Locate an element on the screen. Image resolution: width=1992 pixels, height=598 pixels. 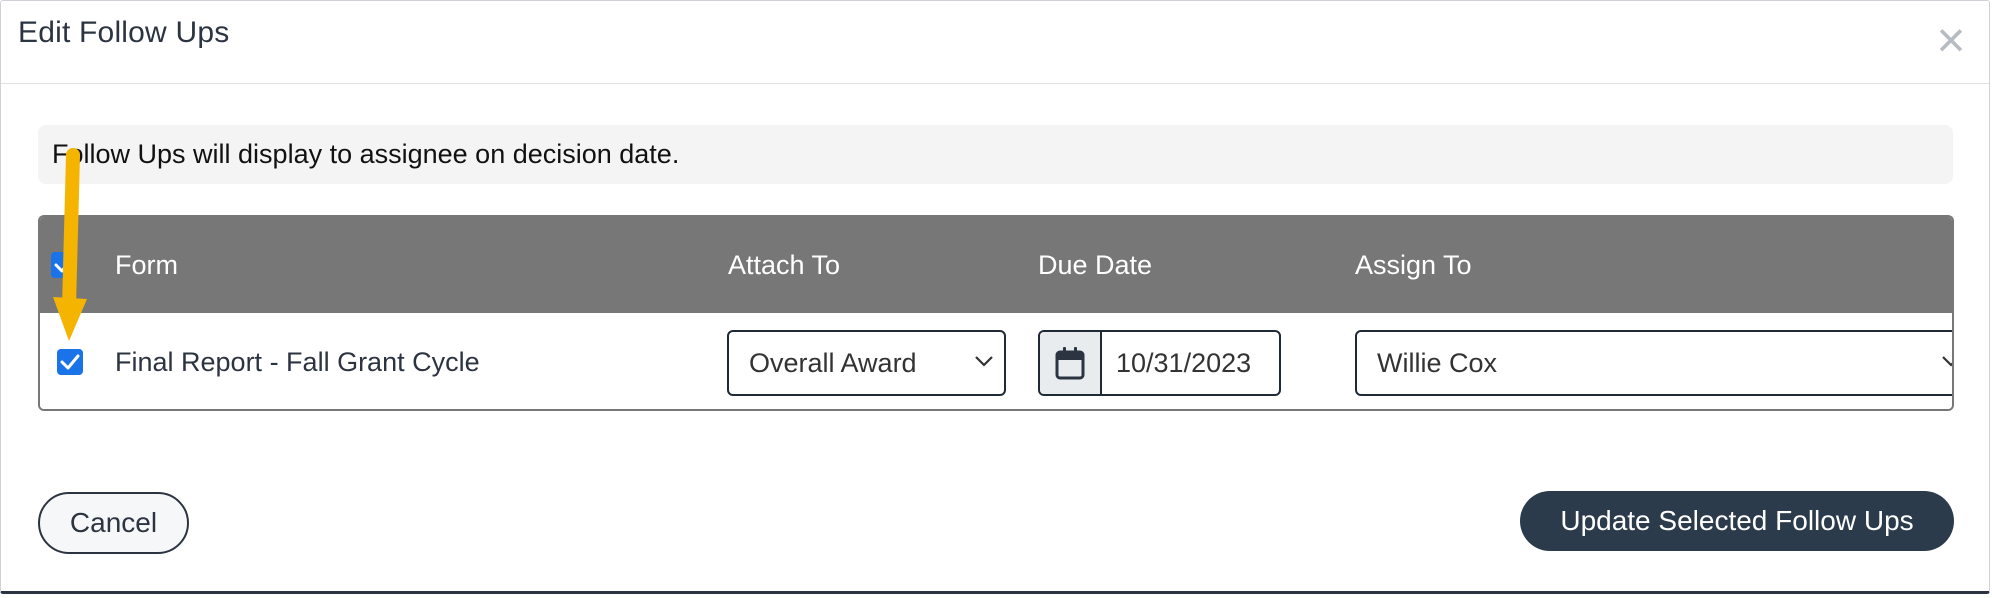
modal-header: Edit Follow Ups × is located at coordinates (995, 42).